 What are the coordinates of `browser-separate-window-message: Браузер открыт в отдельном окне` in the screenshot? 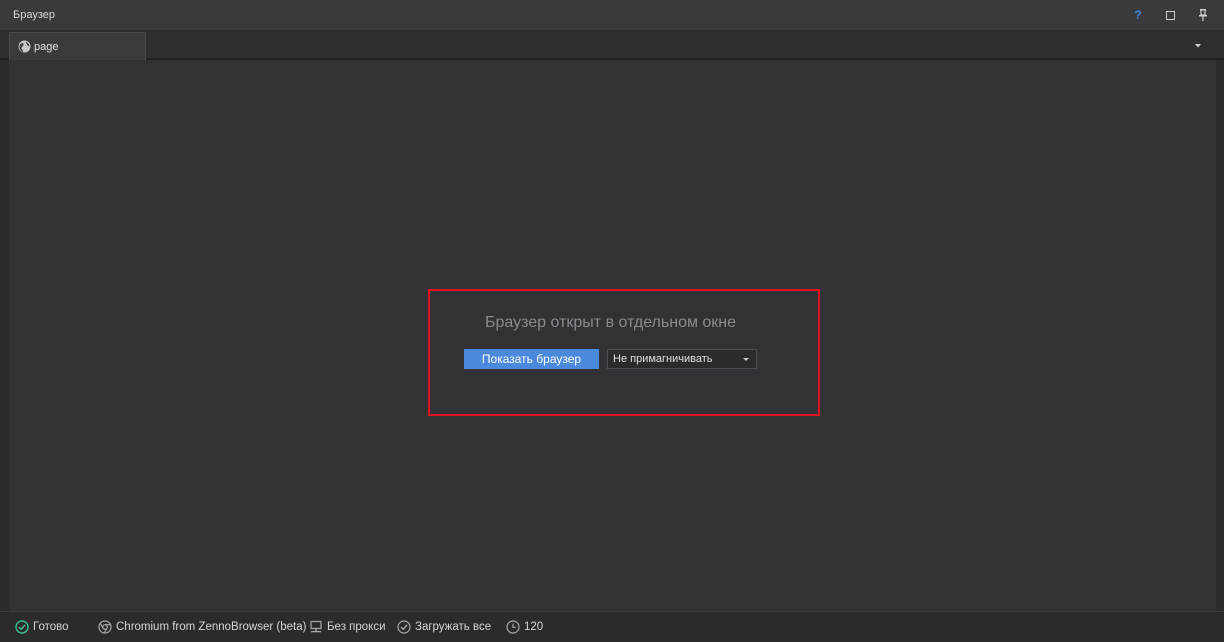 It's located at (611, 322).